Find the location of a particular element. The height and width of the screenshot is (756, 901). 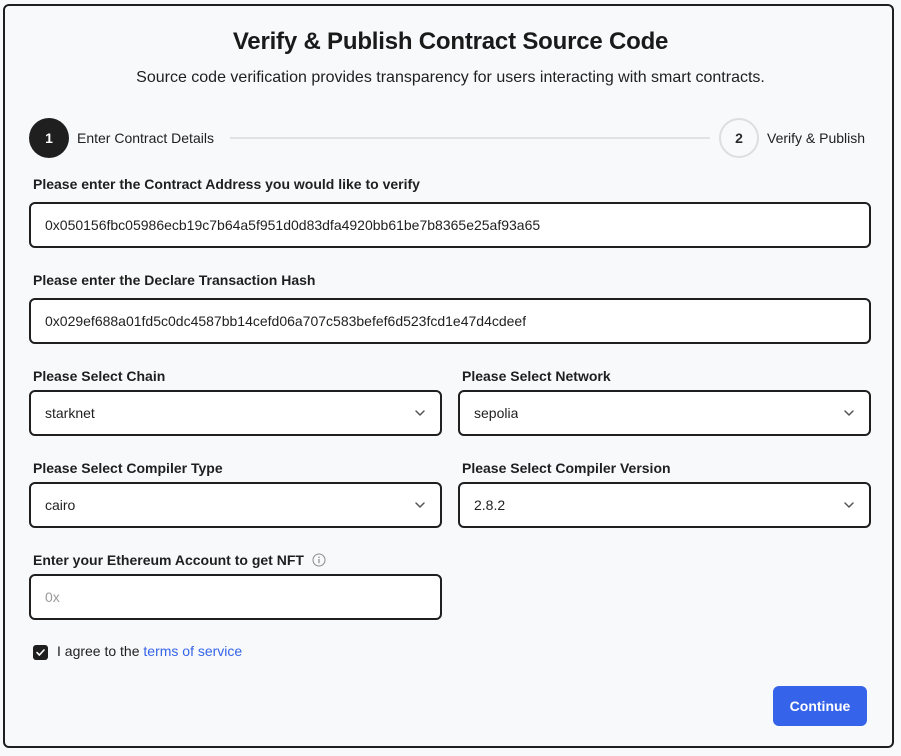

agree-prefix: I agree to the is located at coordinates (98, 651).